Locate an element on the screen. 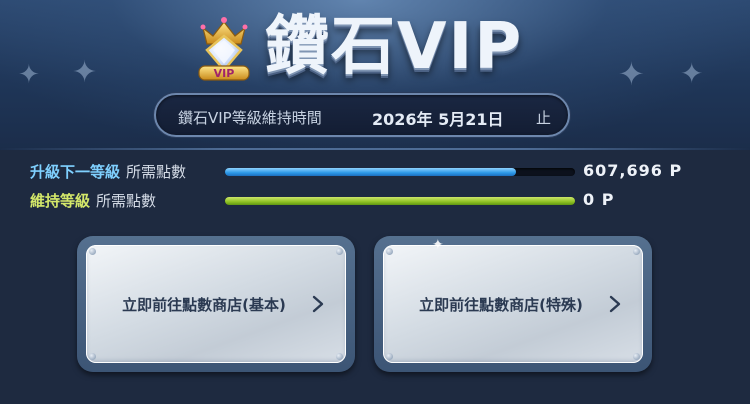 The height and width of the screenshot is (404, 750). maintenance-date: 2026年 5月21日 is located at coordinates (438, 119).